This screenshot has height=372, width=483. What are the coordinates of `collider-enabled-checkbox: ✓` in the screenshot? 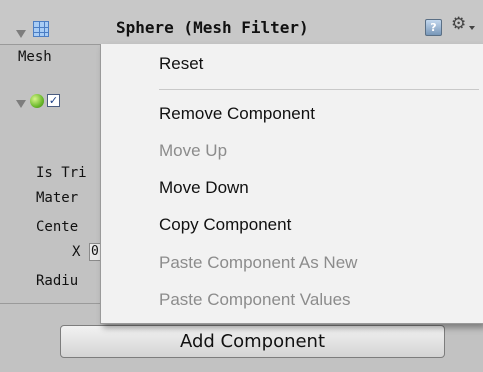 It's located at (53, 100).